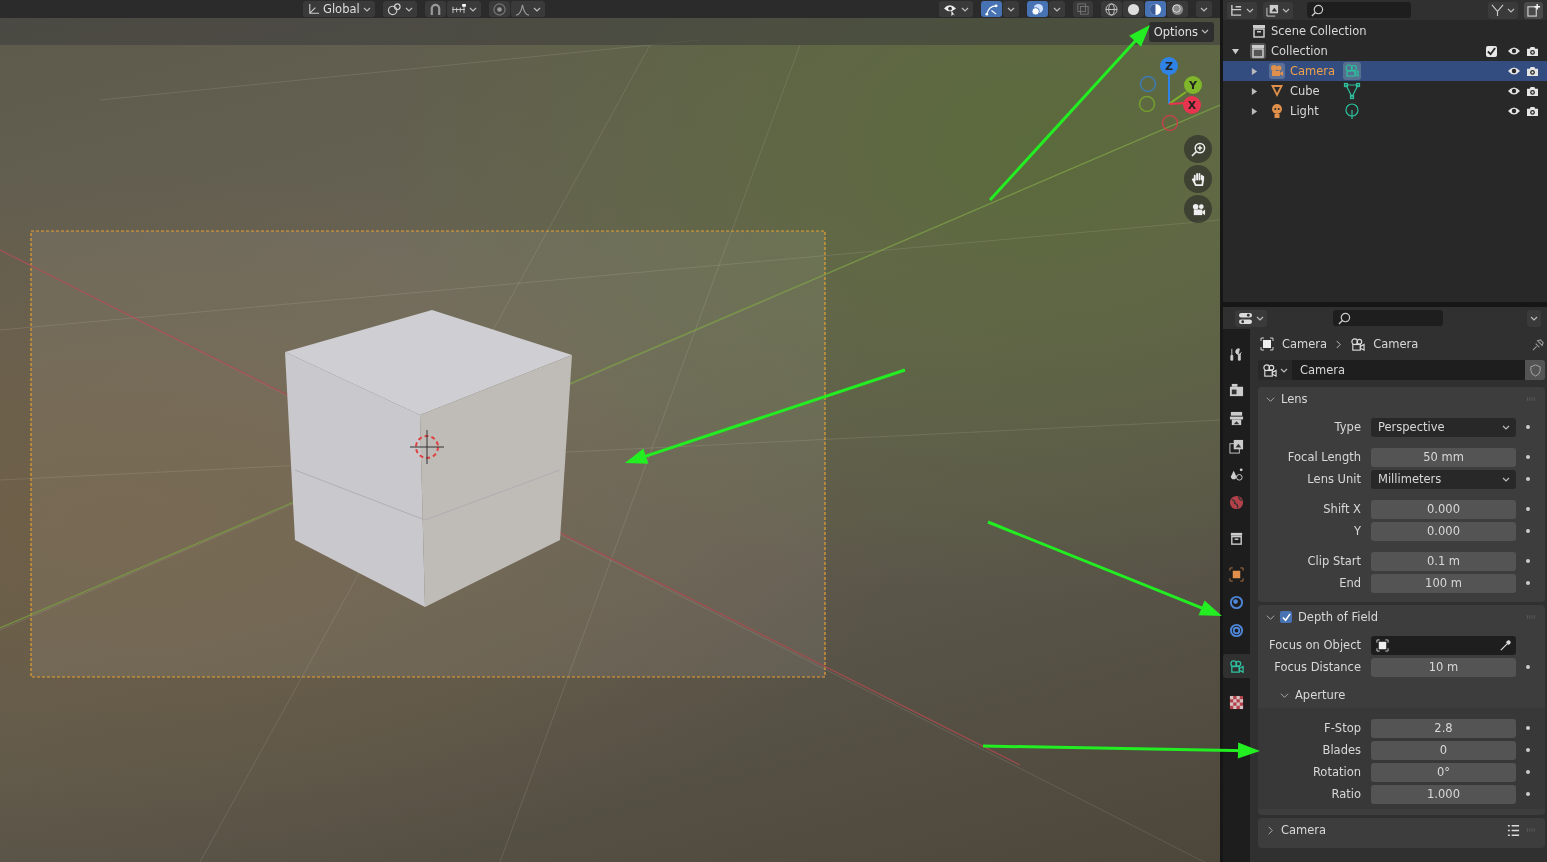  I want to click on object-field, so click(1443, 645).